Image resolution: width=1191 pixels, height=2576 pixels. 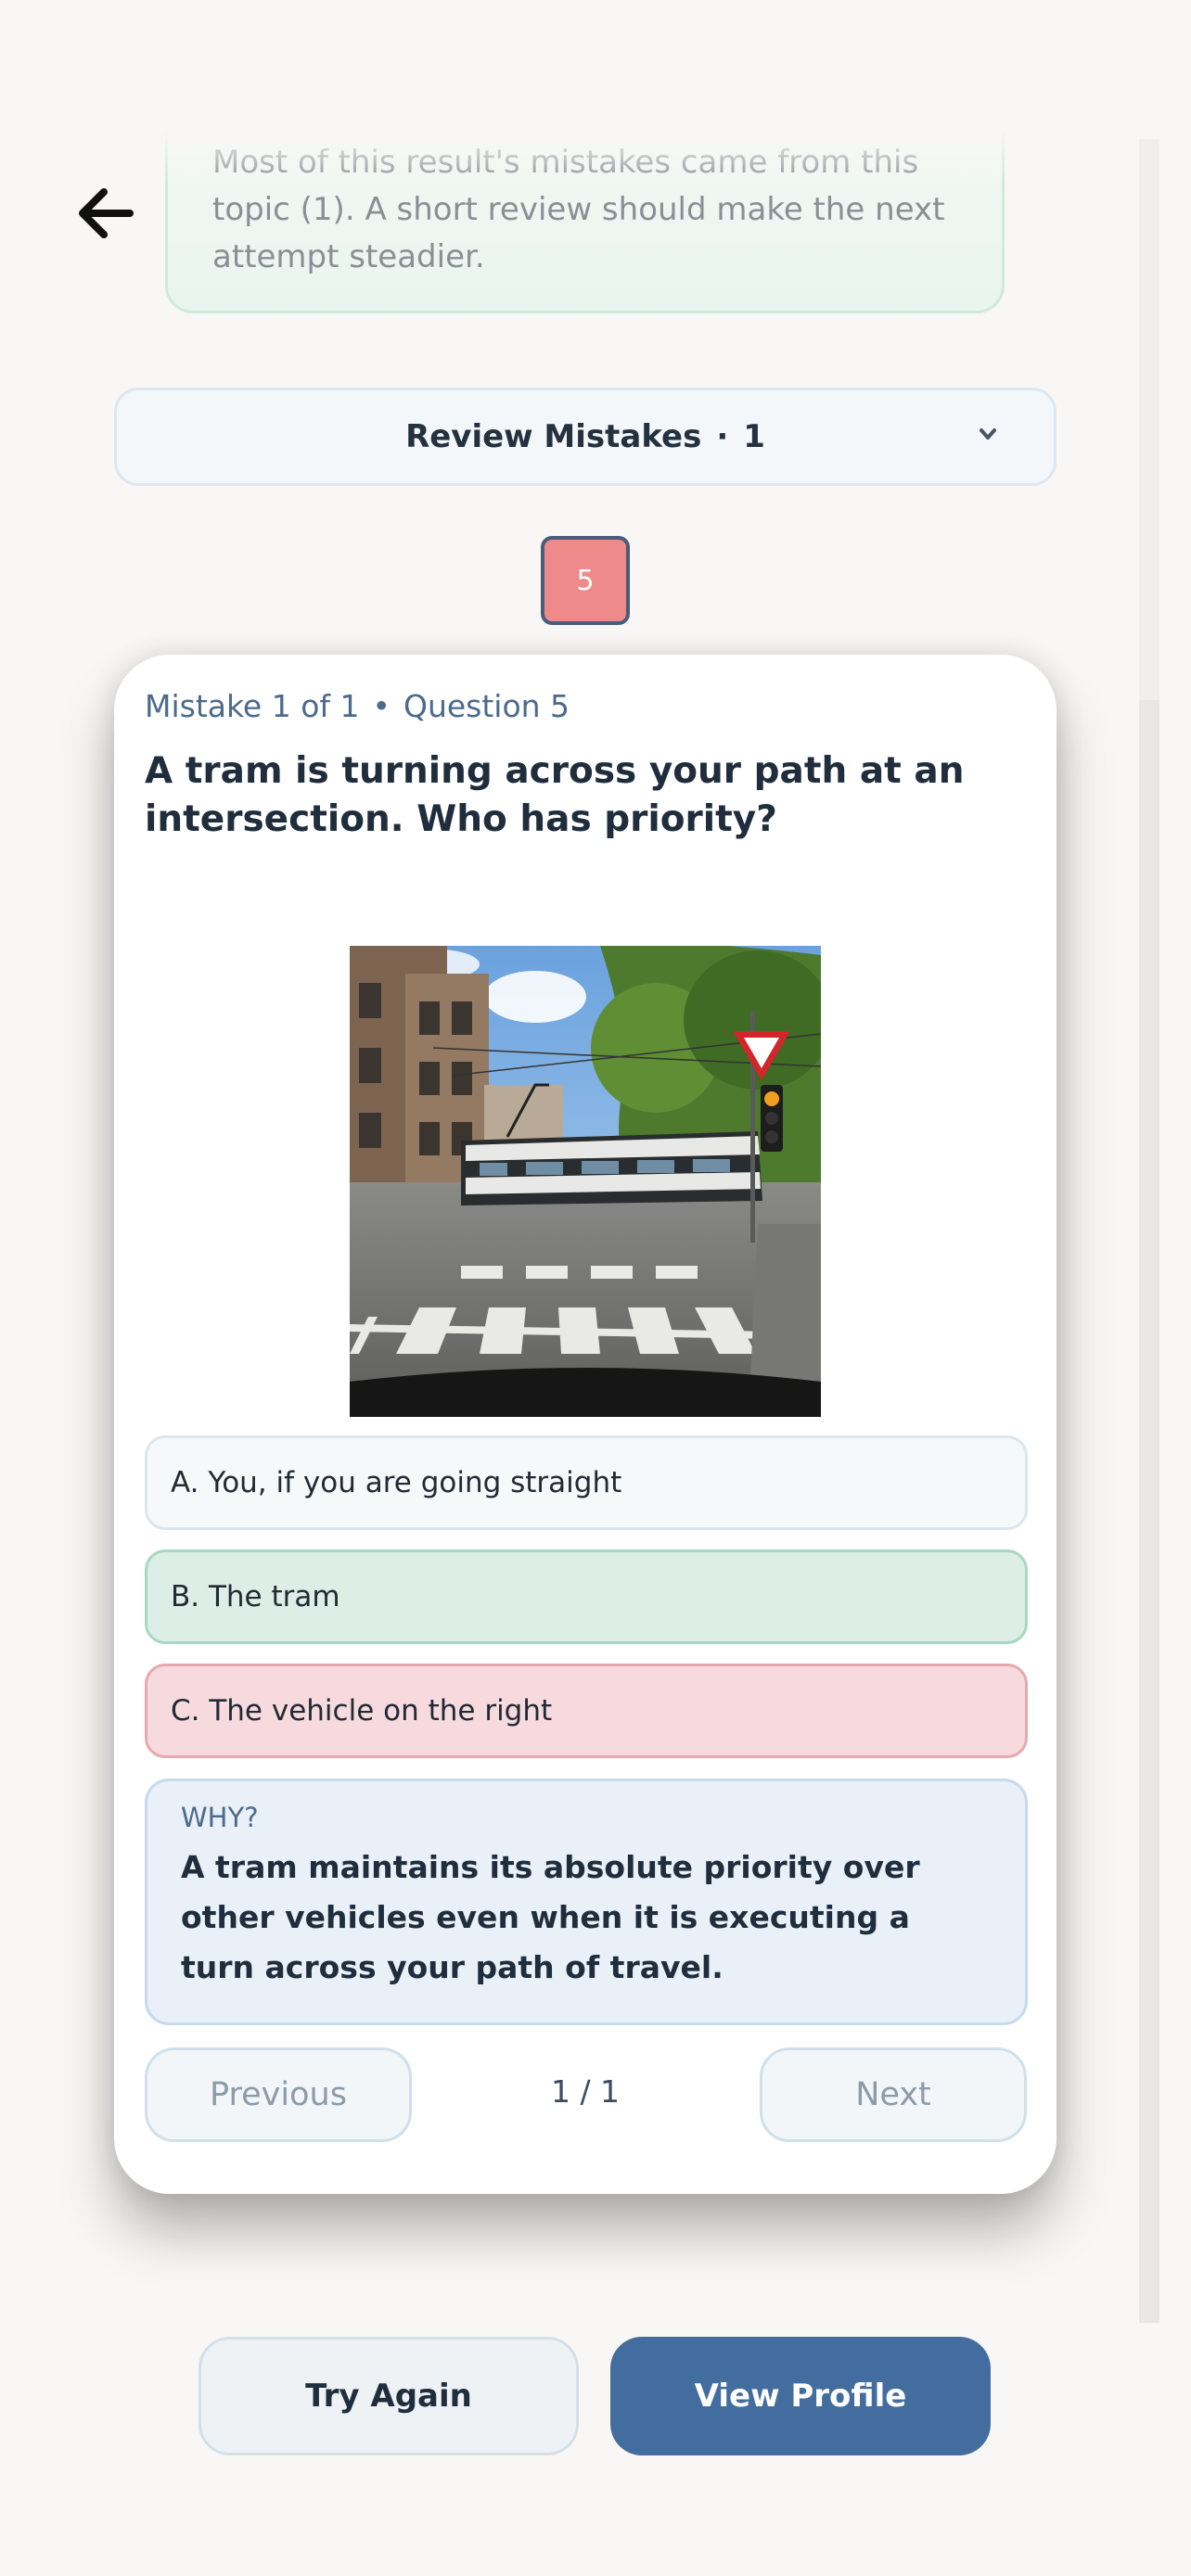 What do you see at coordinates (220, 1818) in the screenshot?
I see `why-label: WHY?` at bounding box center [220, 1818].